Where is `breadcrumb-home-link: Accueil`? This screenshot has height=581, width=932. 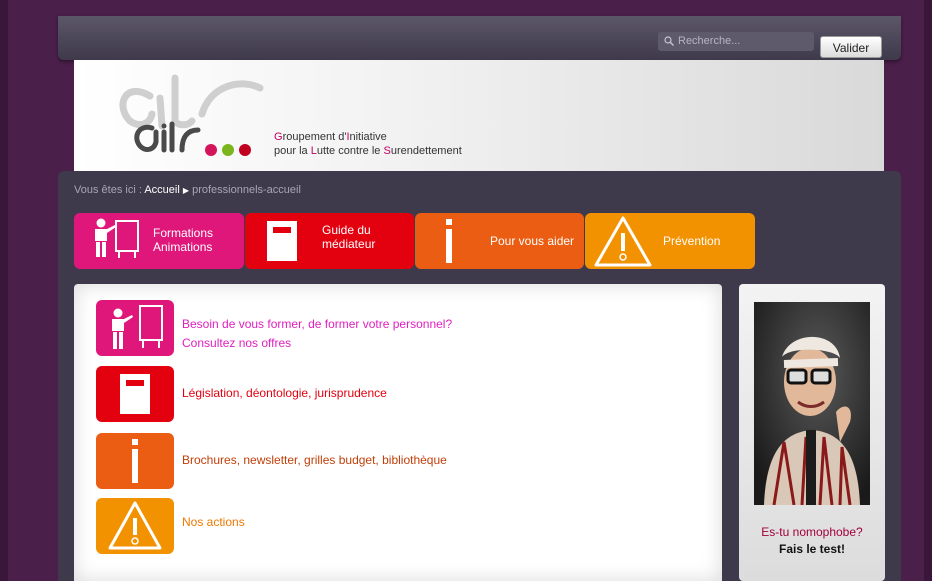
breadcrumb-home-link: Accueil is located at coordinates (161, 190).